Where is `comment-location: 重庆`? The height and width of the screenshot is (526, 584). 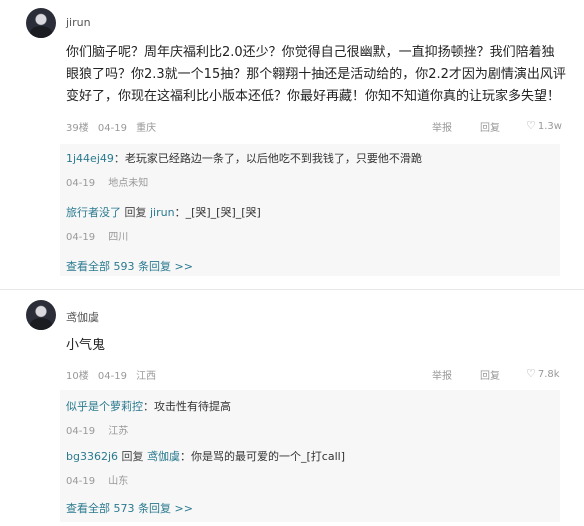 comment-location: 重庆 is located at coordinates (146, 128).